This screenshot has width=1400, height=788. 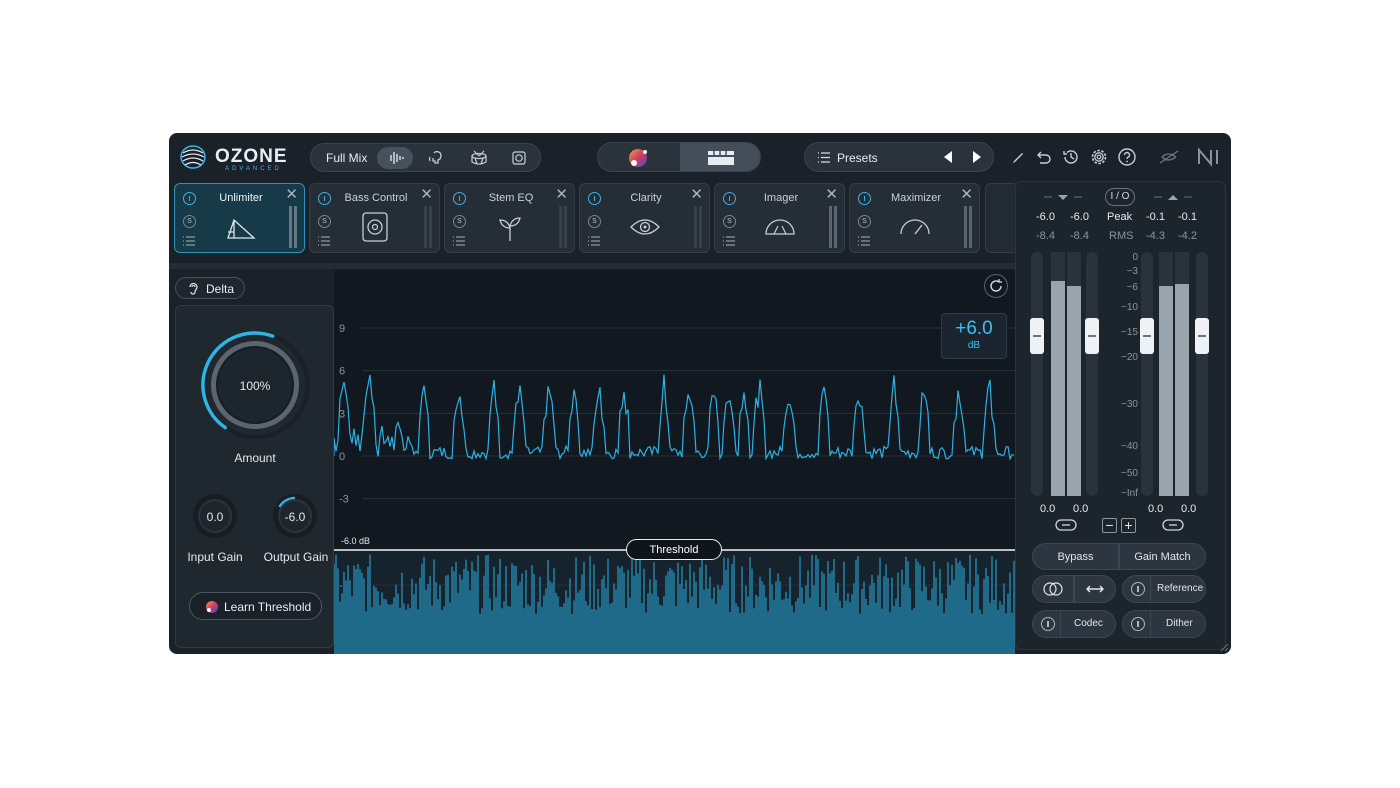 What do you see at coordinates (698, 227) in the screenshot?
I see `module-meter` at bounding box center [698, 227].